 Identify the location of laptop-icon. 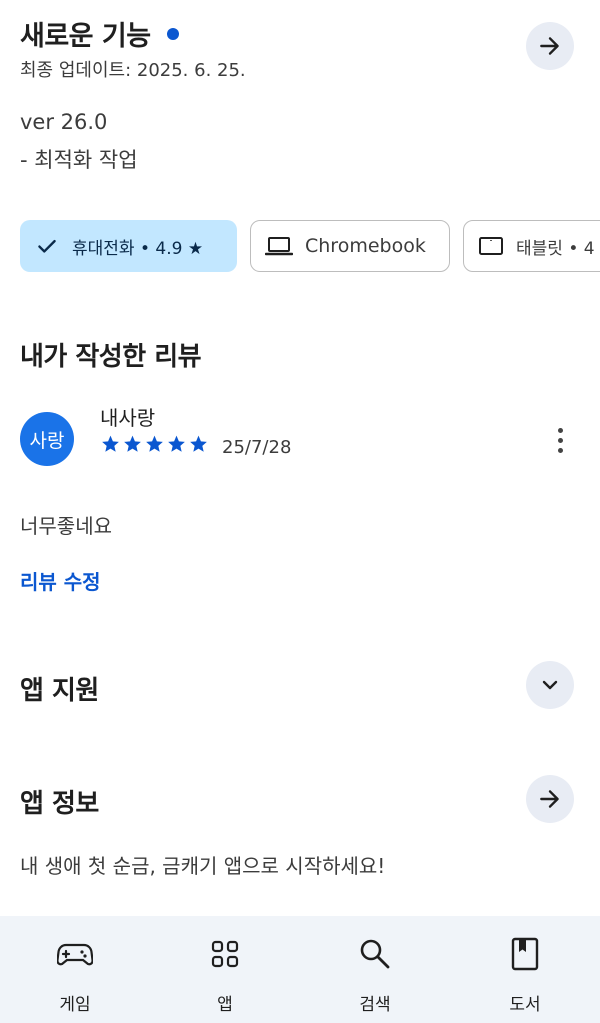
(279, 246).